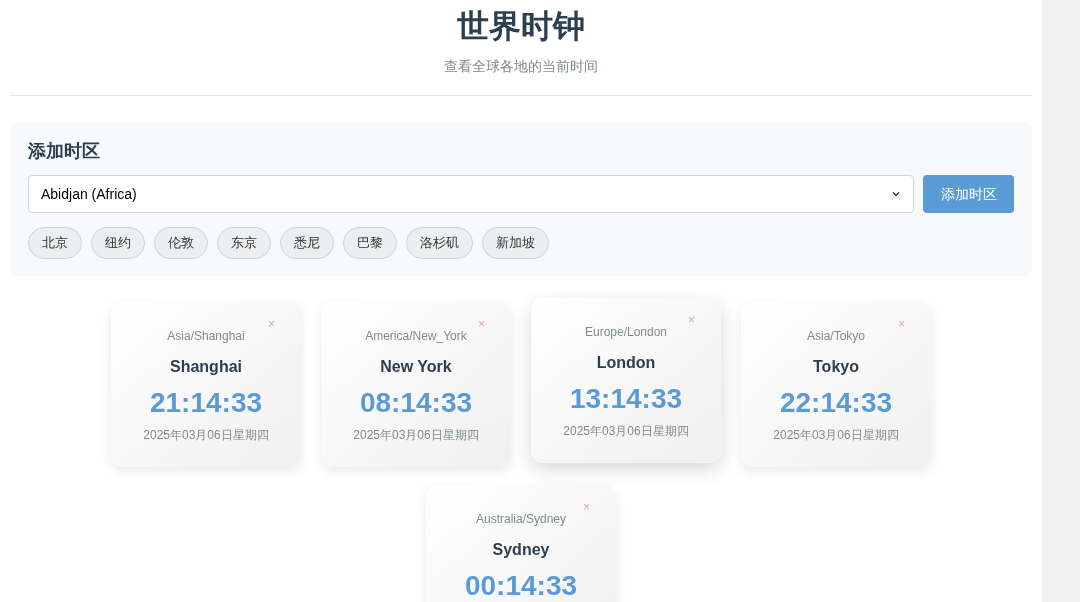 Image resolution: width=1080 pixels, height=602 pixels. Describe the element at coordinates (521, 66) in the screenshot. I see `page-subtitle: 查看全球各地的当前时间` at that location.